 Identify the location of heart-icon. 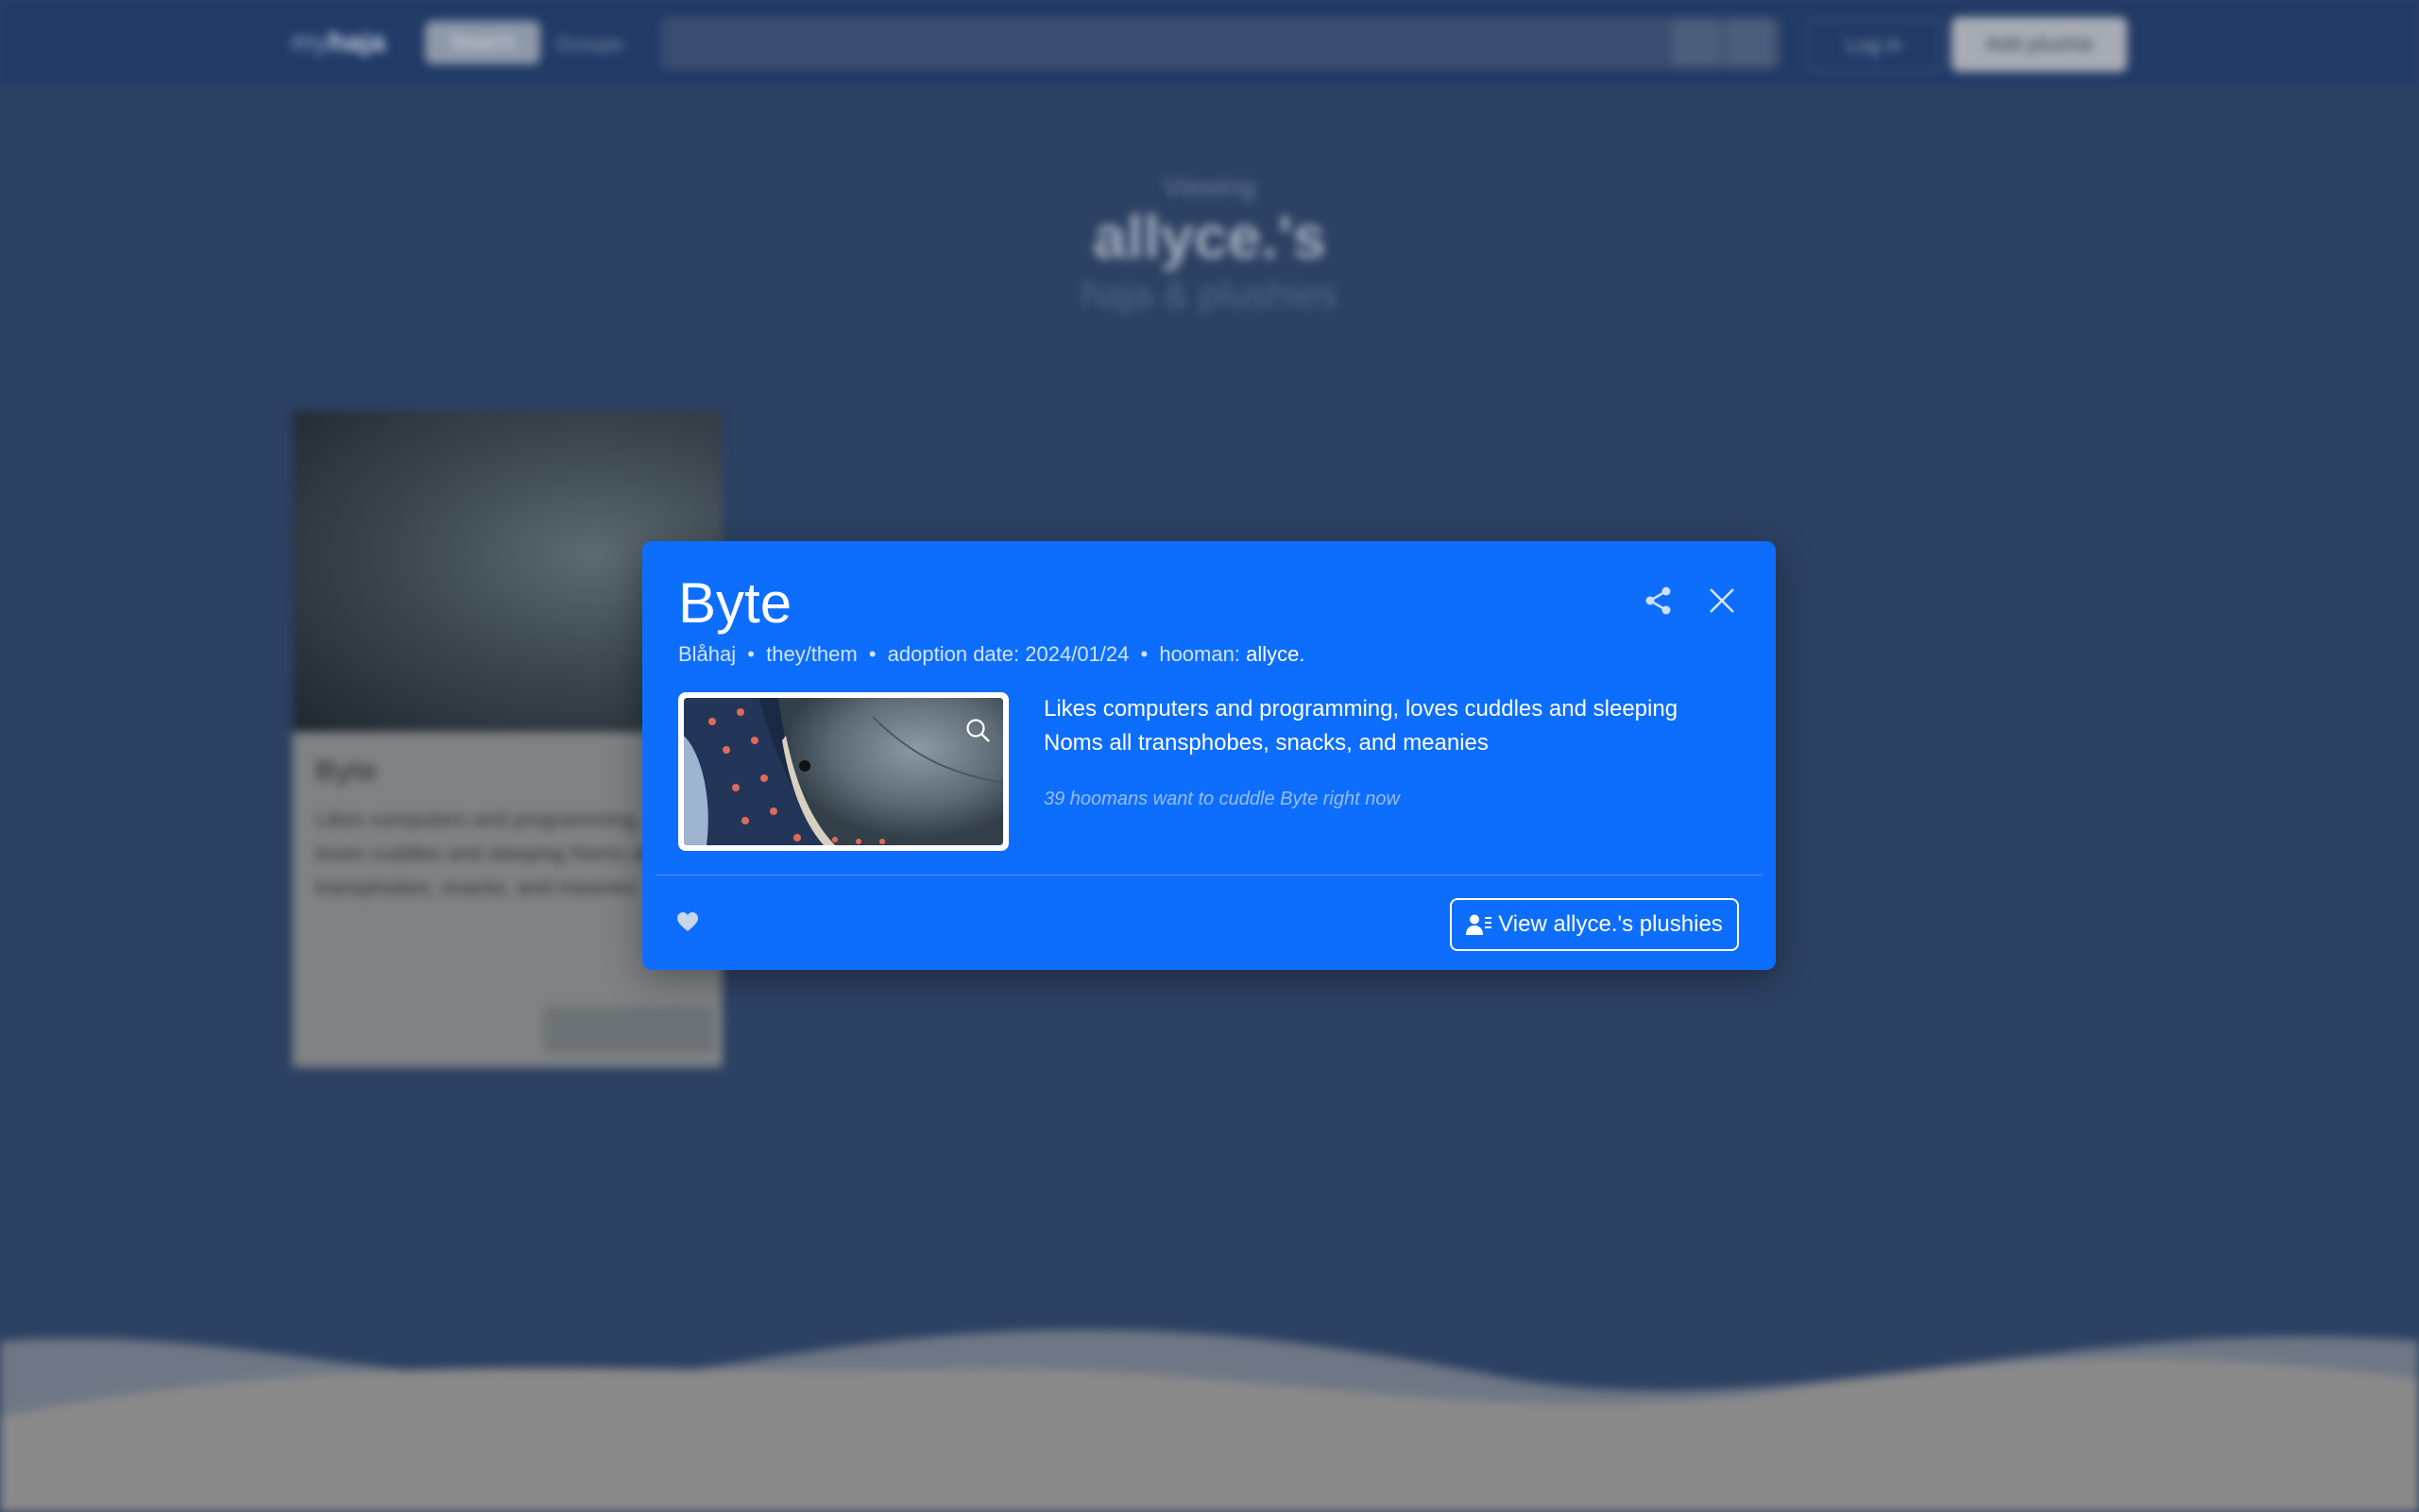
(687, 922).